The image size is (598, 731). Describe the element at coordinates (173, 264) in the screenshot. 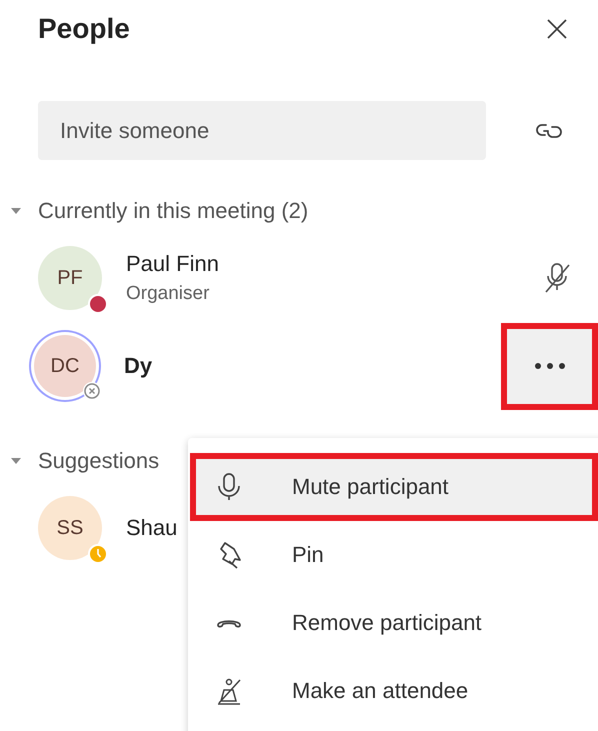

I see `person-name: Paul Finn` at that location.